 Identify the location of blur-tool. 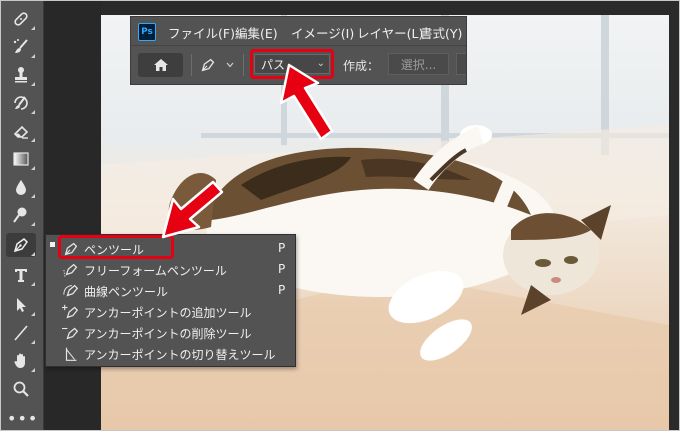
(21, 187).